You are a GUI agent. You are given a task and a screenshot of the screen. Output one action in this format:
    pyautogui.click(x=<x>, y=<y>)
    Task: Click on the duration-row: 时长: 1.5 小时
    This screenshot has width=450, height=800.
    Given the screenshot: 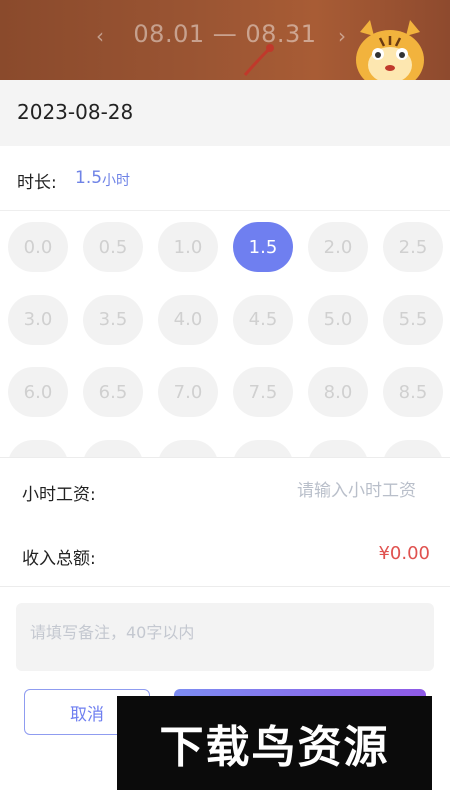 What is the action you would take?
    pyautogui.click(x=225, y=178)
    